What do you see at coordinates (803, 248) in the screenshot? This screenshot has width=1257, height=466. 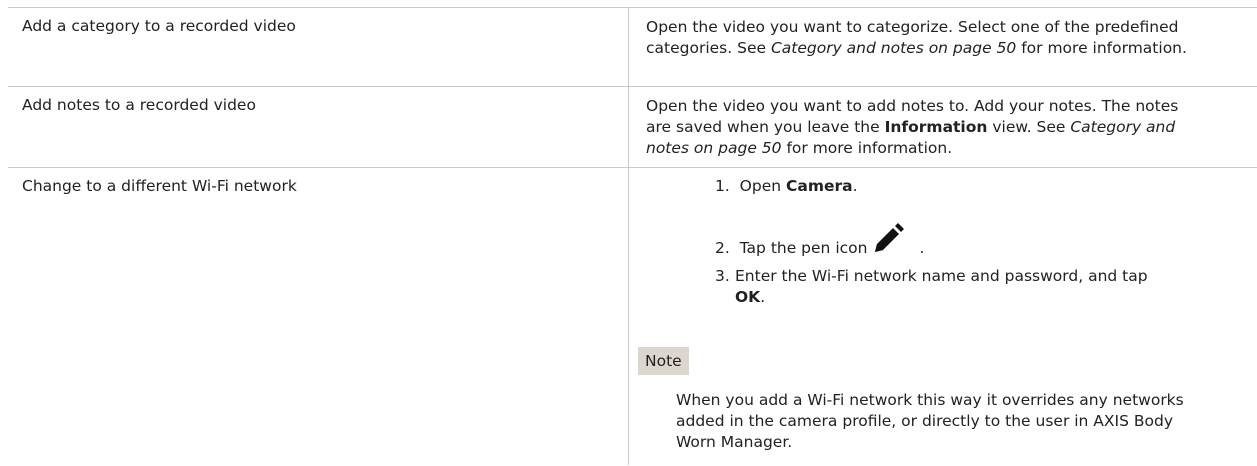 I see `step-text: Tap the pen icon` at bounding box center [803, 248].